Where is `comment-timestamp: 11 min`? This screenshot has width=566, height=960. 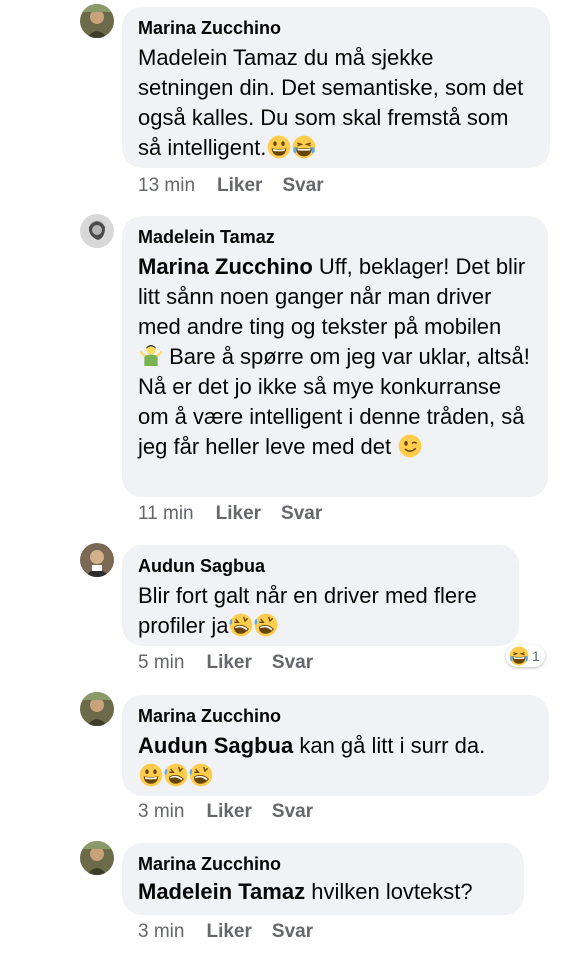 comment-timestamp: 11 min is located at coordinates (166, 513).